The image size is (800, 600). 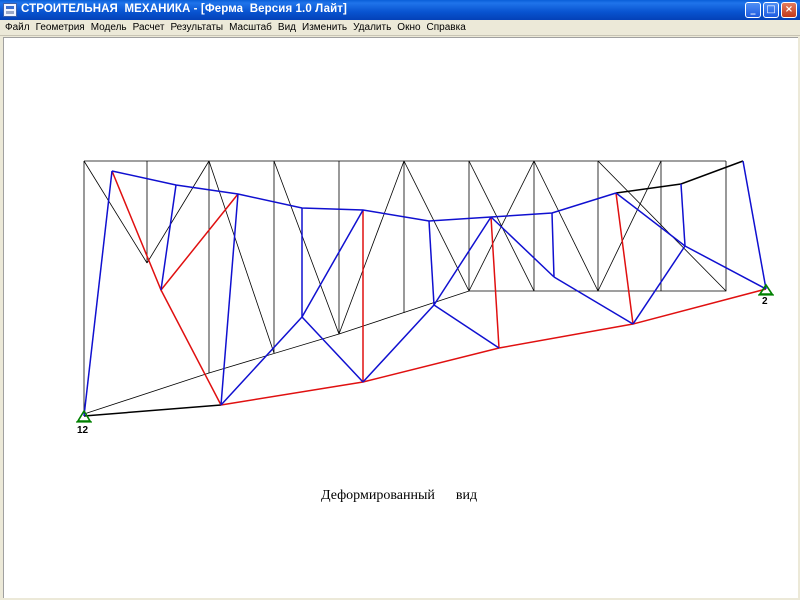 I want to click on menu-view: Вид, so click(x=287, y=28).